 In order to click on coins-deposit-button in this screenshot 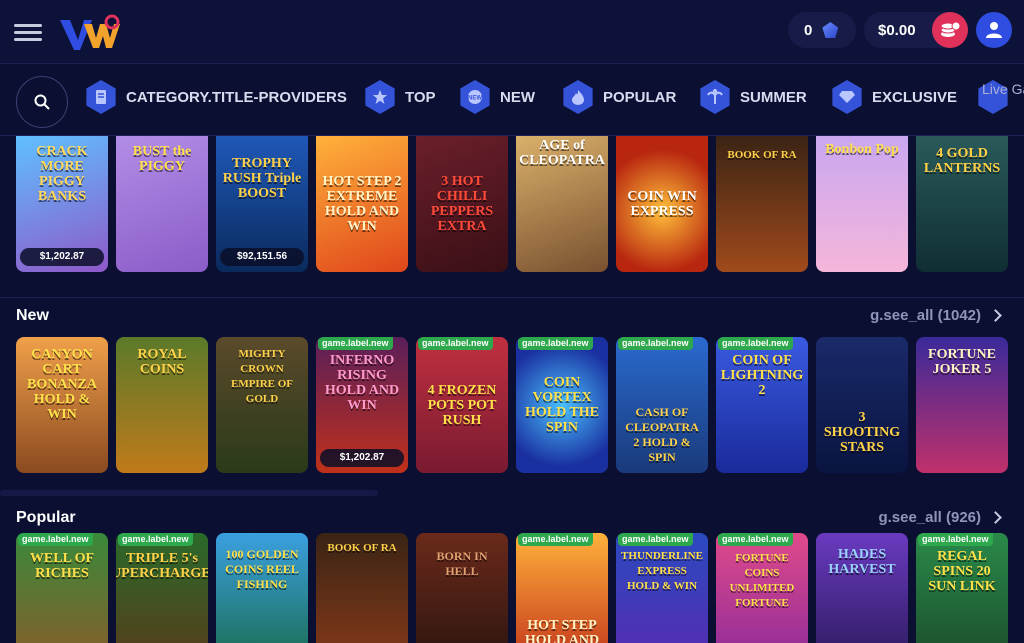, I will do `click(950, 30)`.